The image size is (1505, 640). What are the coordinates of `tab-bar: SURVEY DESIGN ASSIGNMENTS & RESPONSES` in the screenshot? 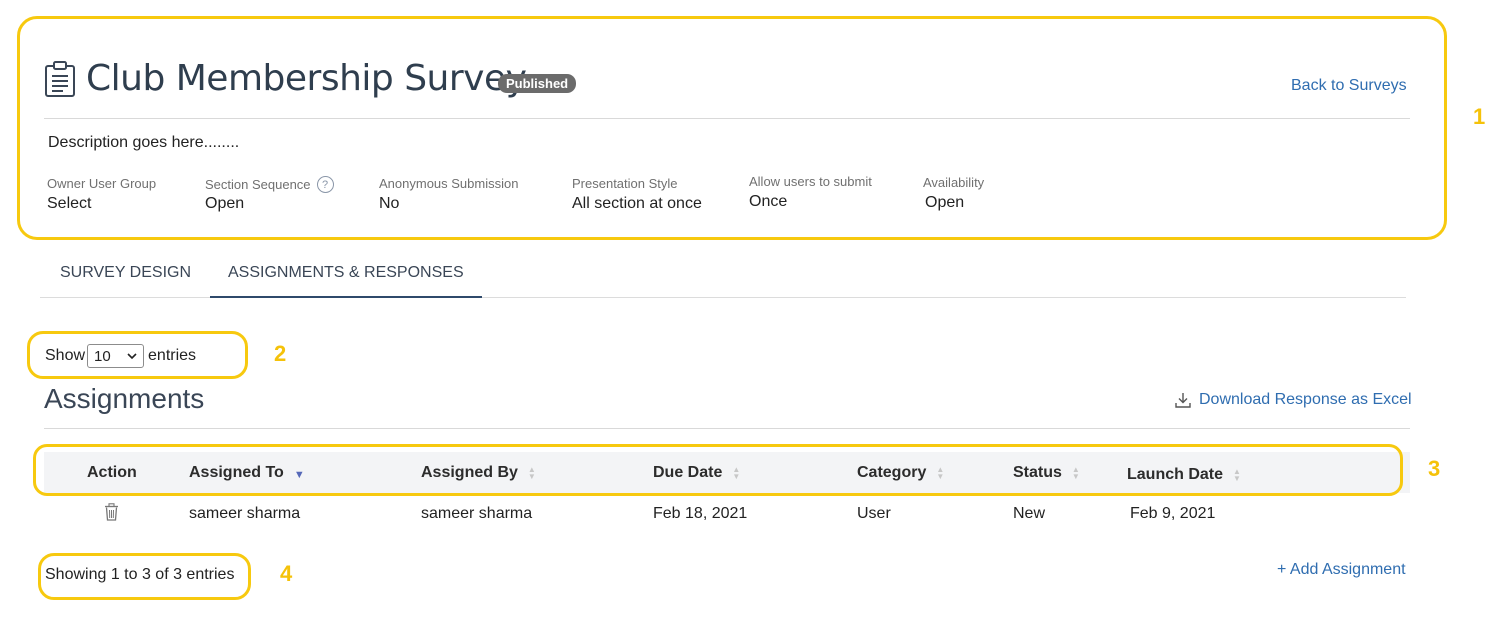 It's located at (723, 276).